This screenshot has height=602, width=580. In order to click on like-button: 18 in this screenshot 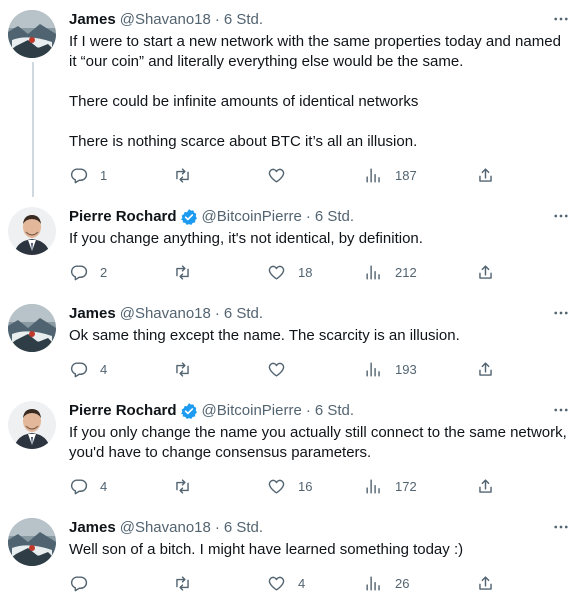, I will do `click(315, 272)`.